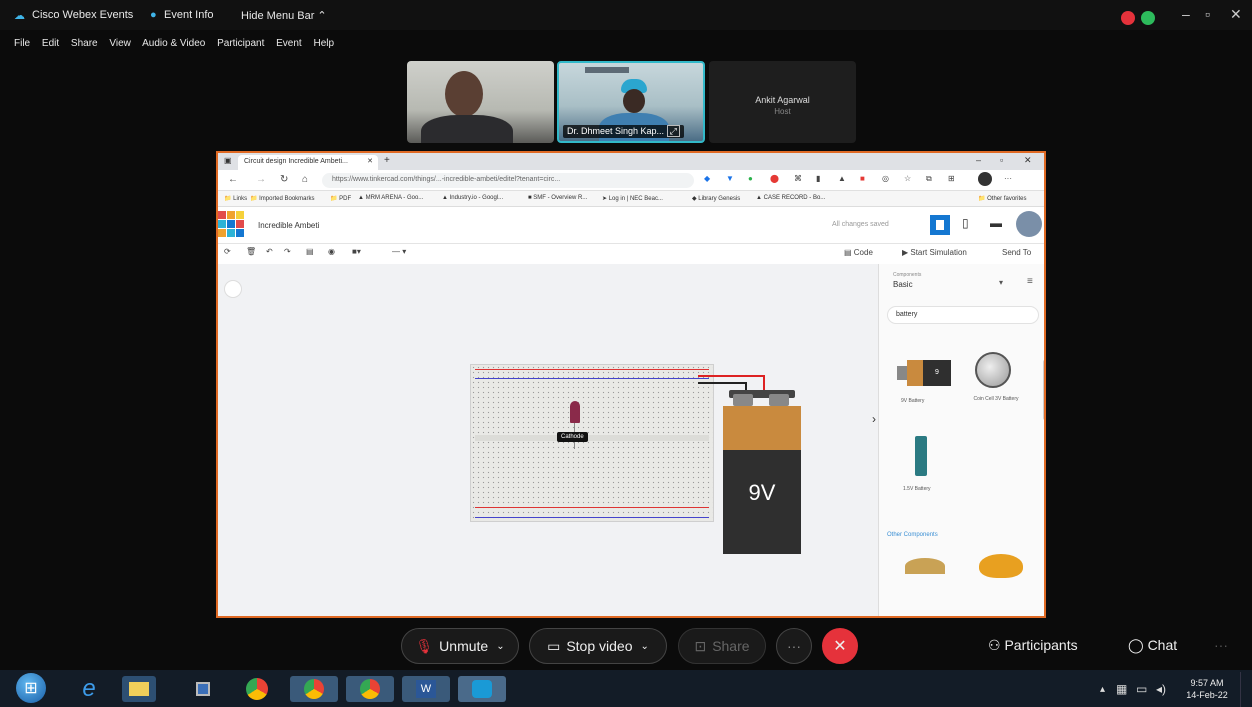  Describe the element at coordinates (287, 251) in the screenshot. I see `redo-icon: ↷` at that location.